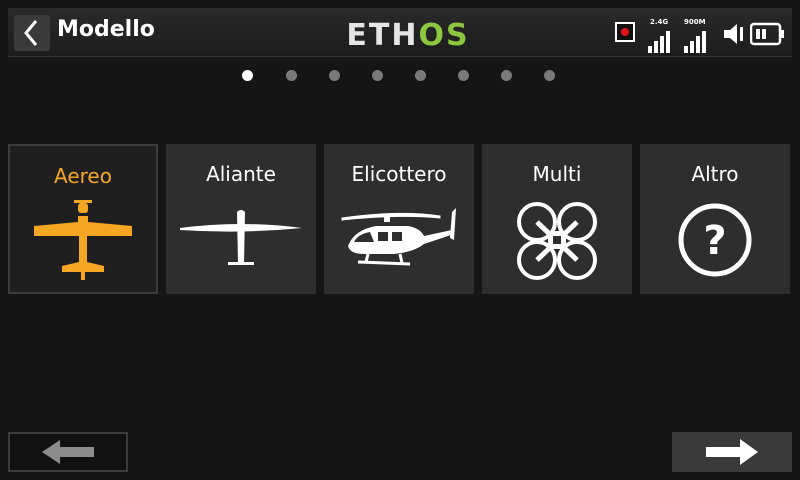 This screenshot has width=800, height=480. I want to click on multirotor-icon, so click(557, 241).